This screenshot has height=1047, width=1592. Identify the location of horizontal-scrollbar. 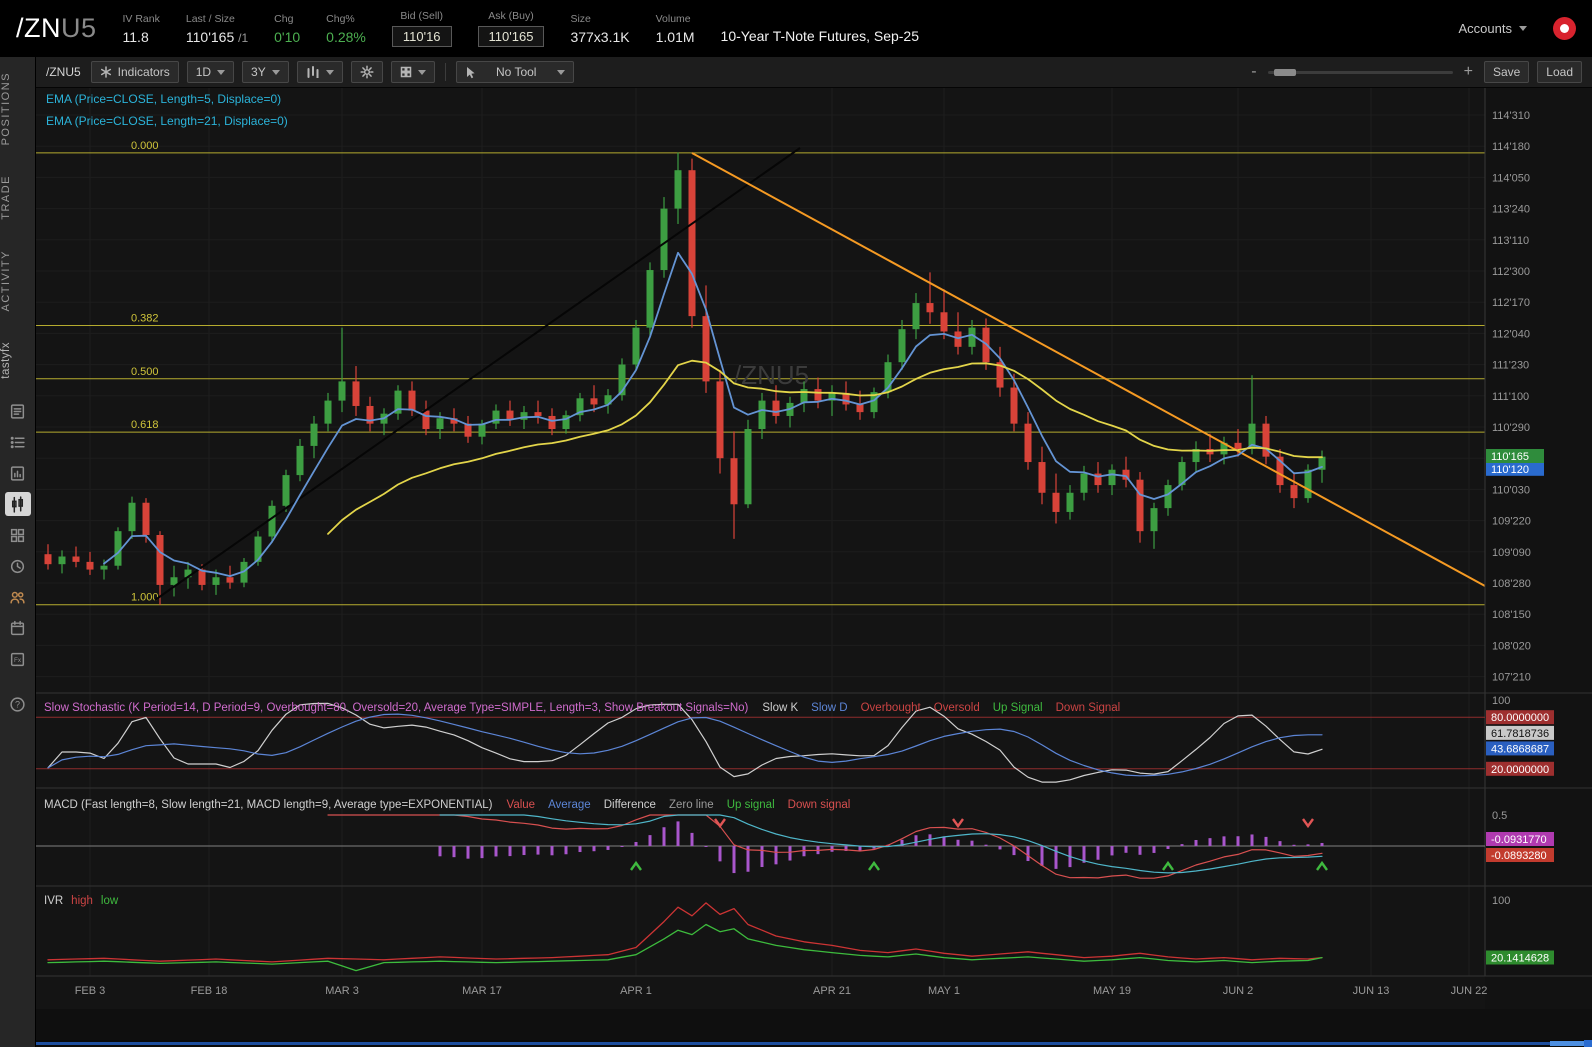
(814, 1043).